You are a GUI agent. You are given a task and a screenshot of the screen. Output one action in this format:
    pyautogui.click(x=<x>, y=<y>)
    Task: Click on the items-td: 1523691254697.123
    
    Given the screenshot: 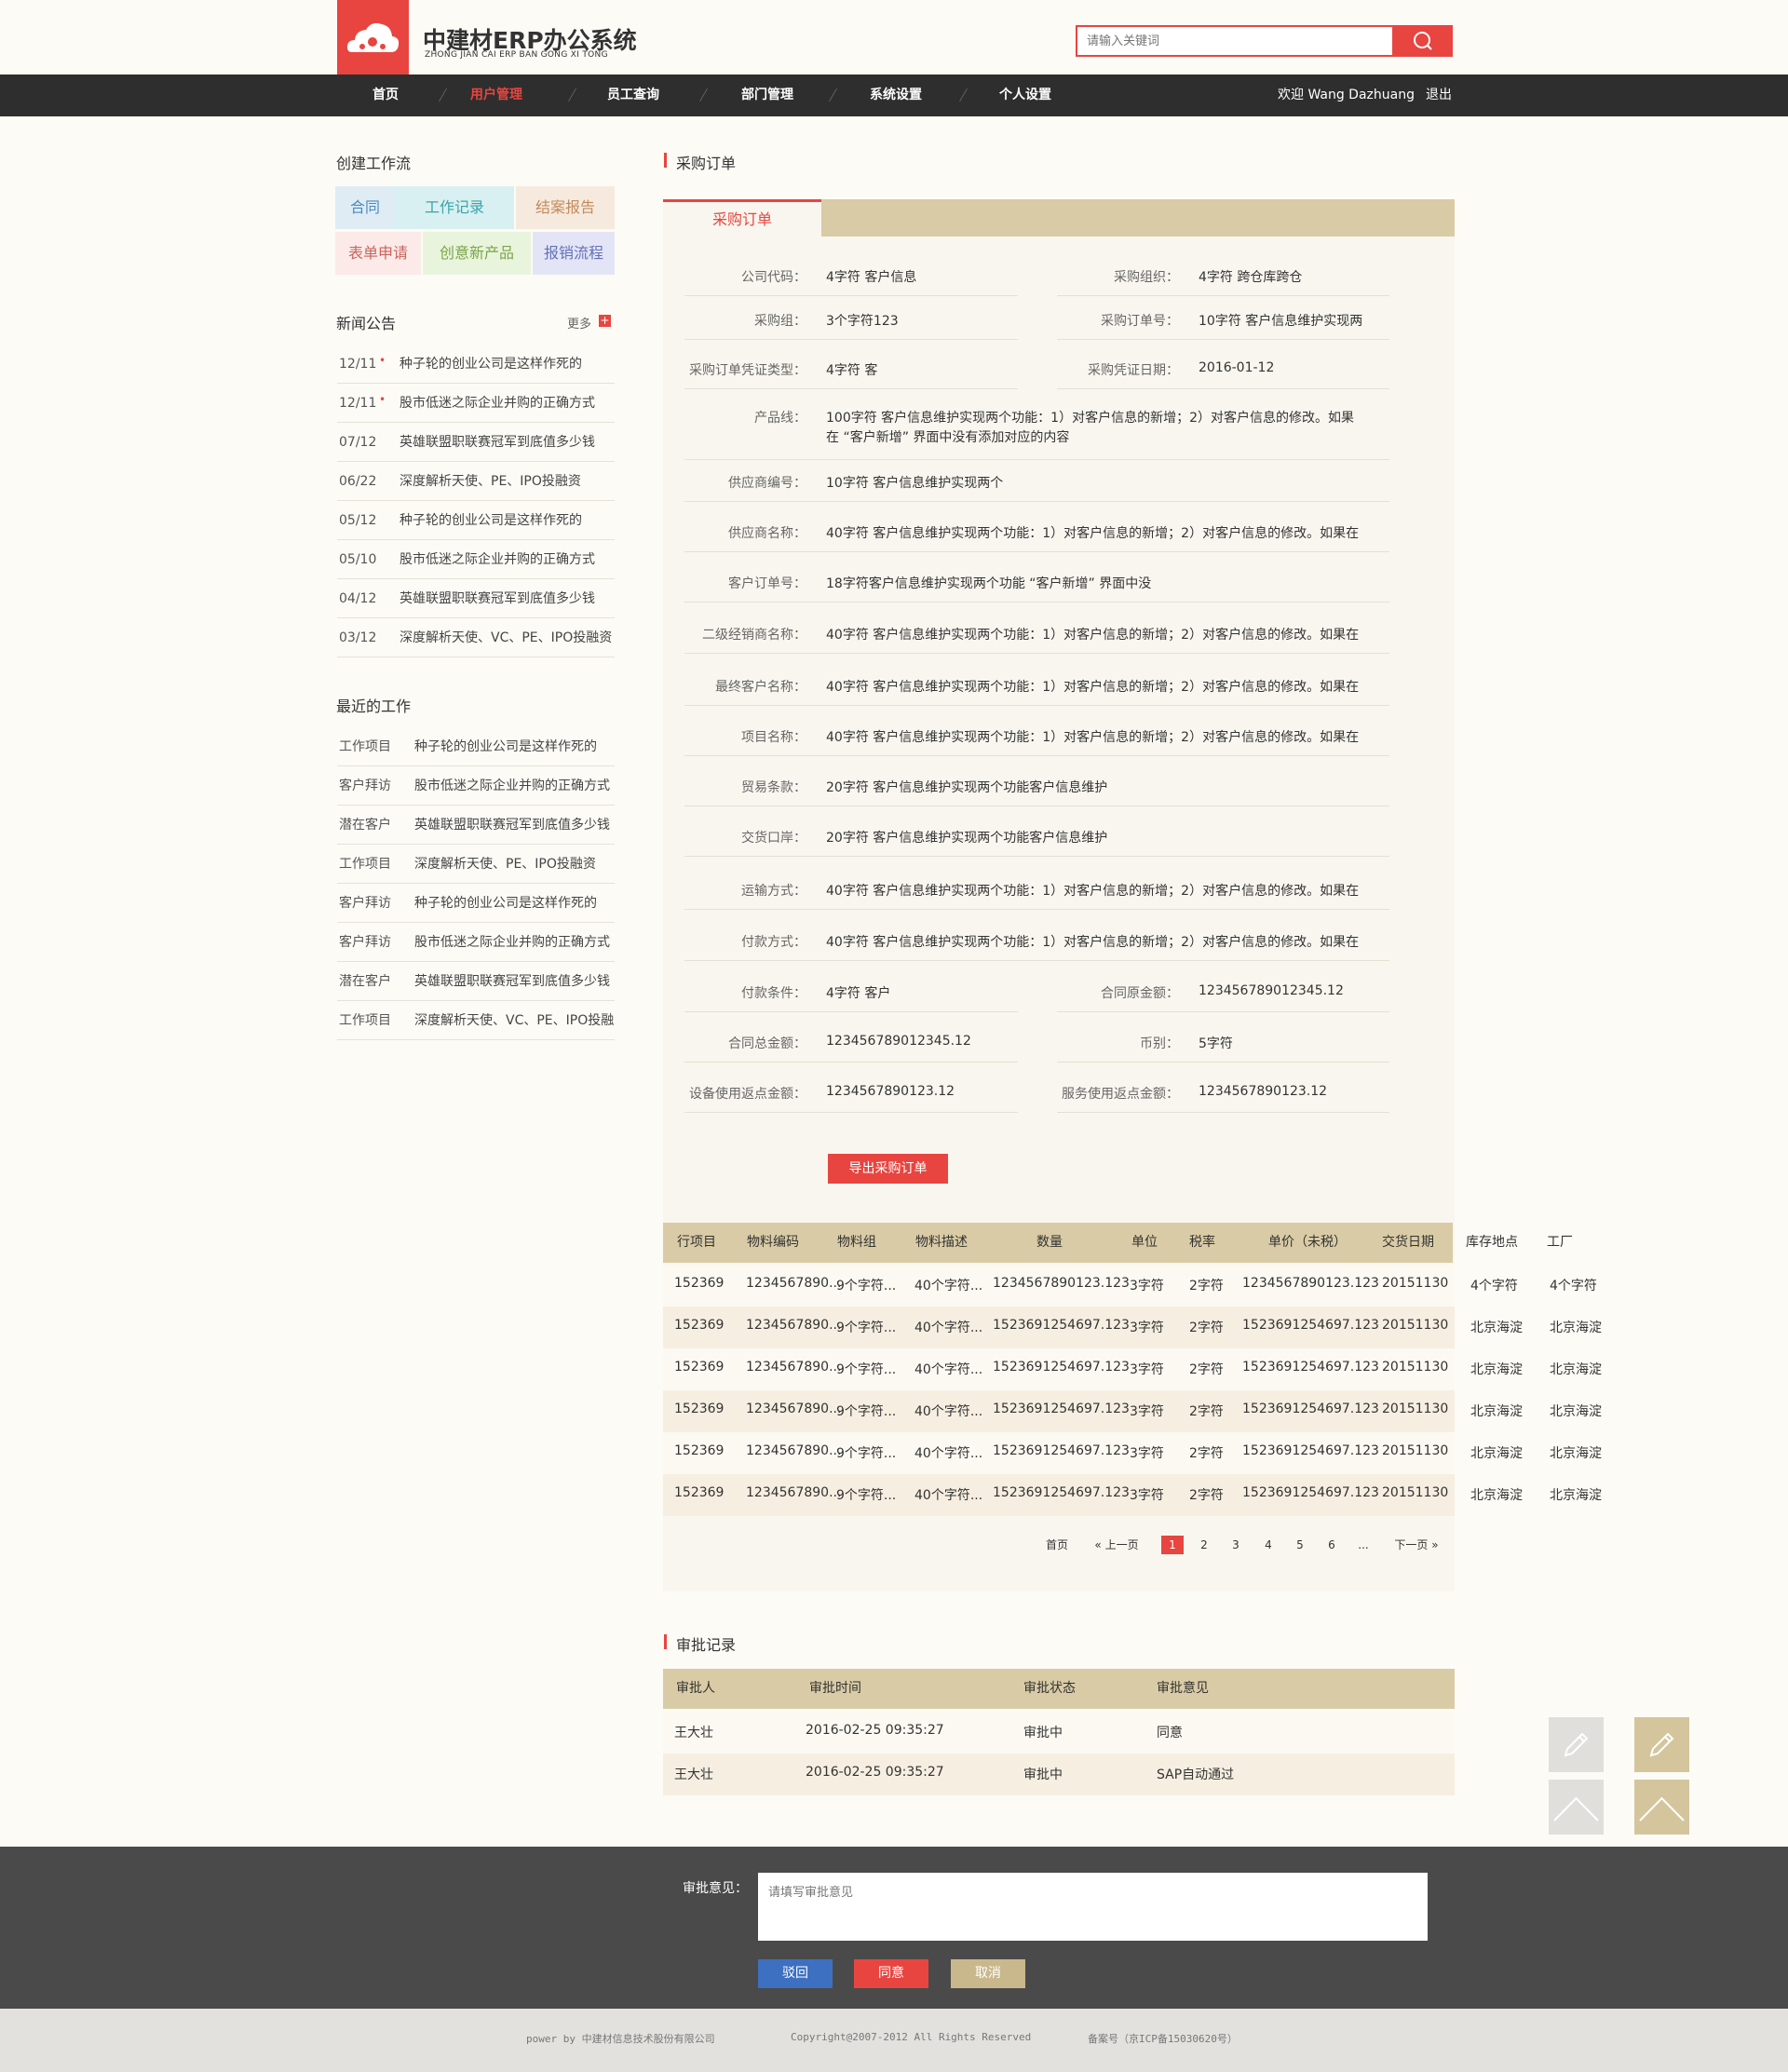 What is the action you would take?
    pyautogui.click(x=1061, y=1409)
    